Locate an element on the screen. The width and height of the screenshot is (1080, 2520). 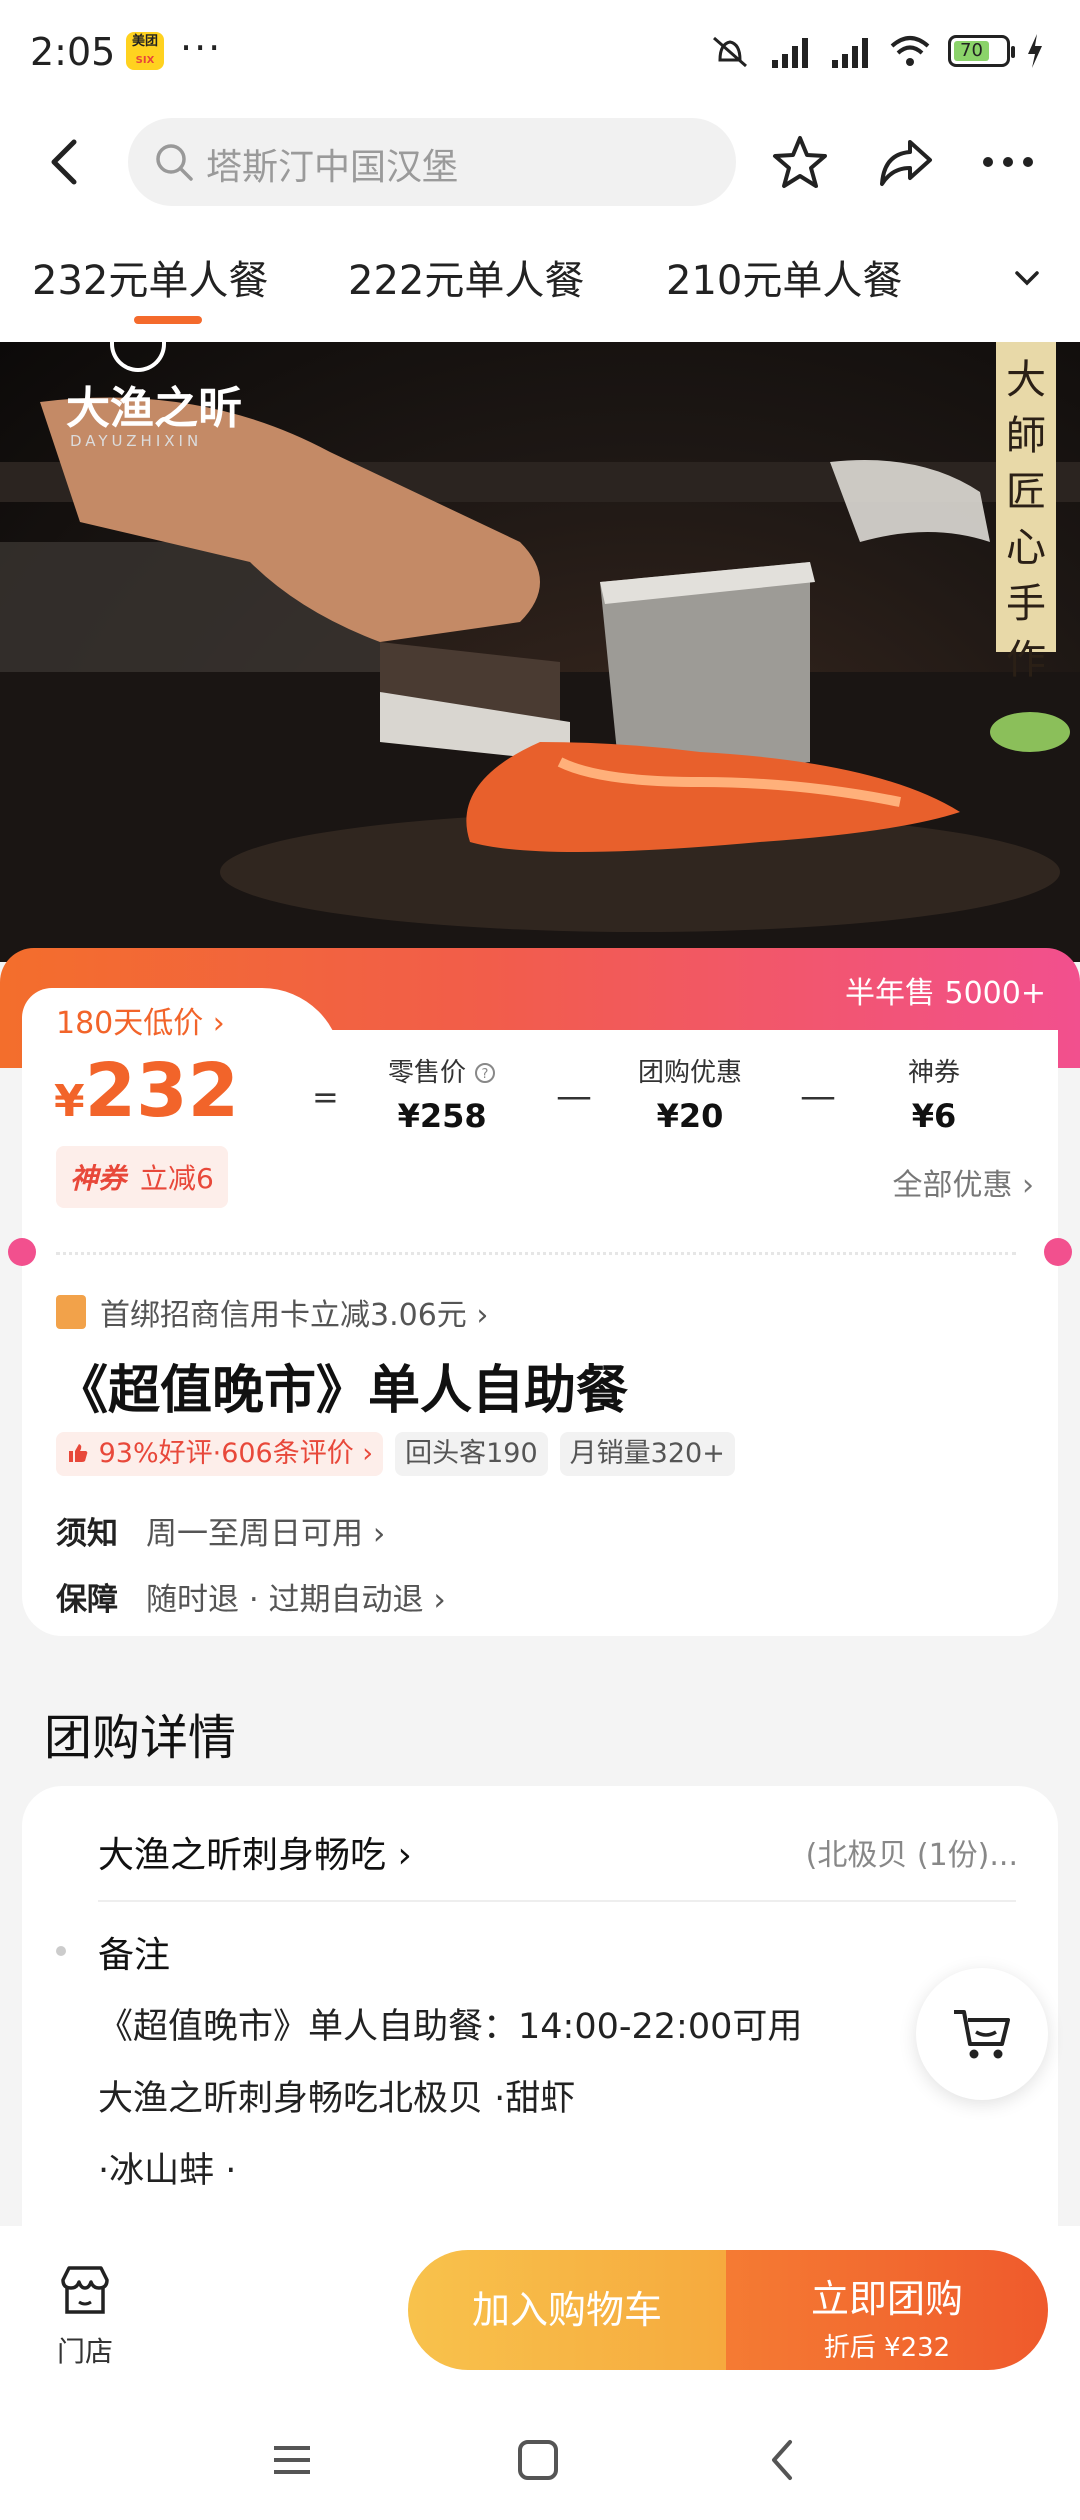
brand-logo-subtext: DAYUZHIXIN is located at coordinates (136, 441).